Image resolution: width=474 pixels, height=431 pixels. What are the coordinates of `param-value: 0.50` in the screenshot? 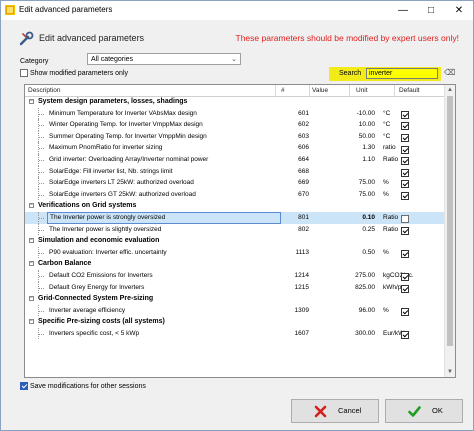 It's located at (346, 253).